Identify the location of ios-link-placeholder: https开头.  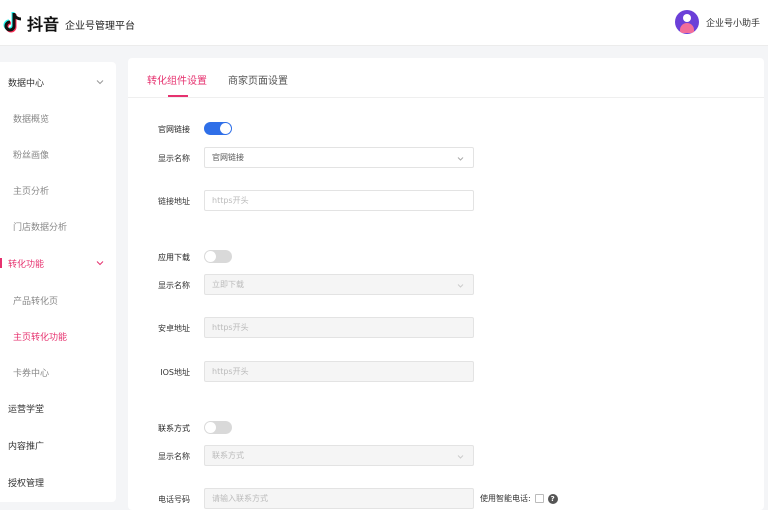
(230, 371).